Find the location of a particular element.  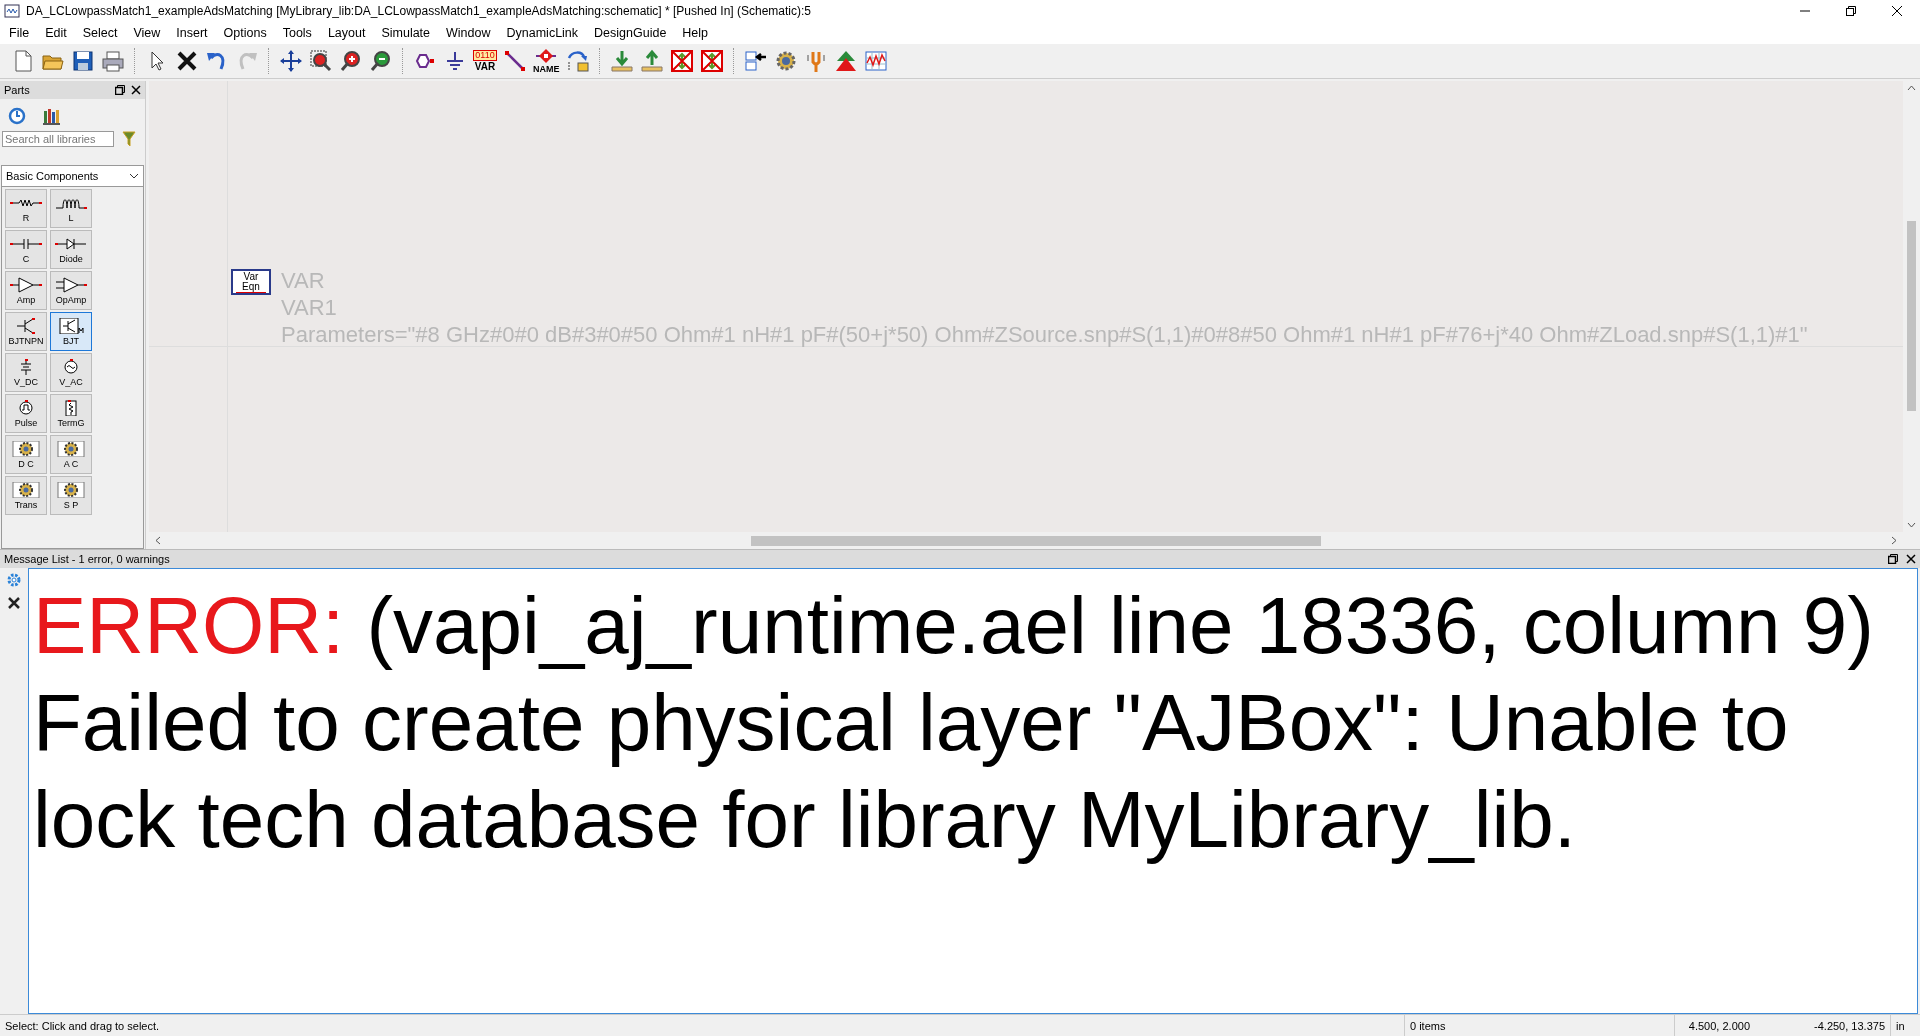

ac-source-icon is located at coordinates (71, 366).